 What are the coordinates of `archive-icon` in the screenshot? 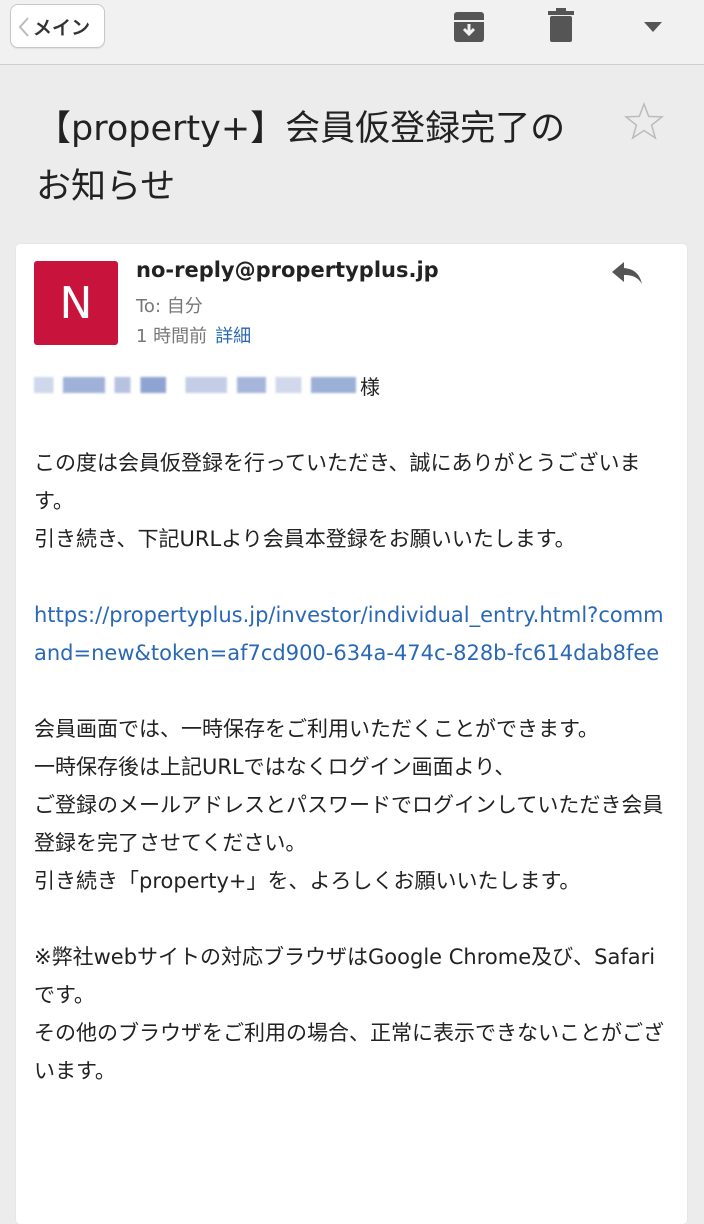 It's located at (469, 27).